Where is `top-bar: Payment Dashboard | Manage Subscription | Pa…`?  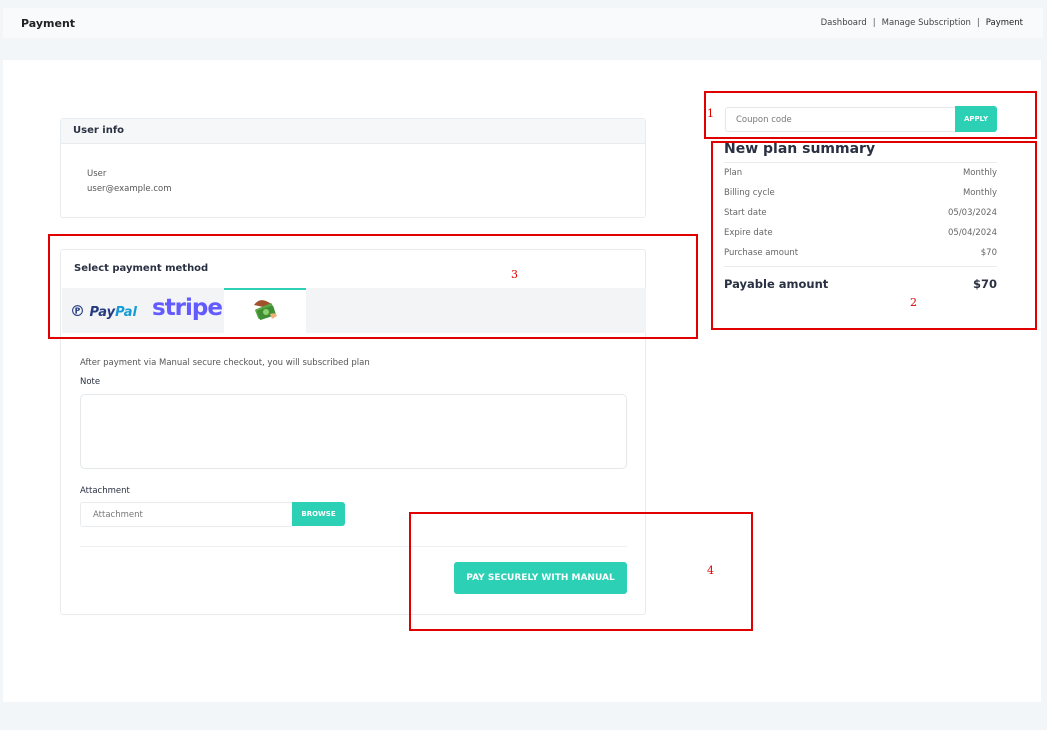 top-bar: Payment Dashboard | Manage Subscription | Pa… is located at coordinates (523, 23).